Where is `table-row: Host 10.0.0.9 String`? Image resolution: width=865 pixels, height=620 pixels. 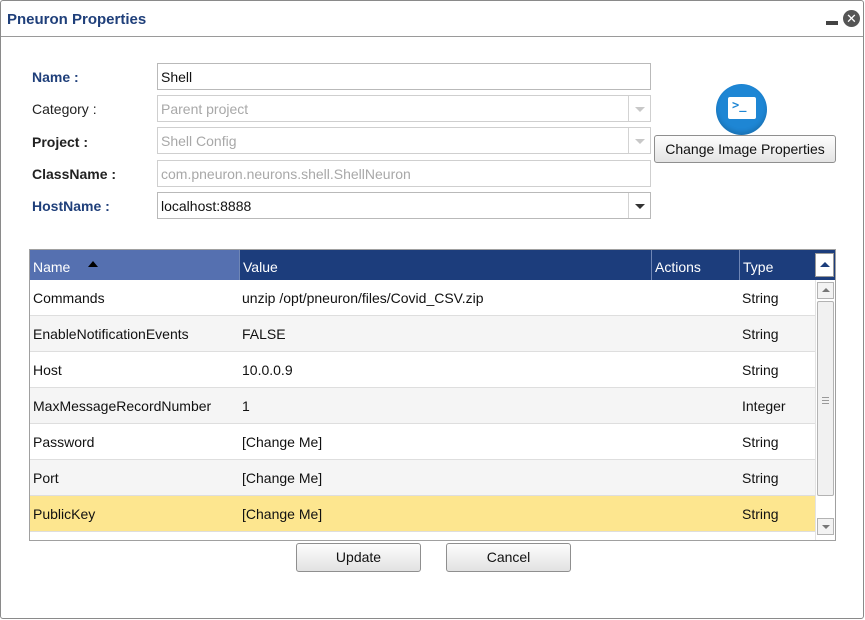 table-row: Host 10.0.0.9 String is located at coordinates (422, 370).